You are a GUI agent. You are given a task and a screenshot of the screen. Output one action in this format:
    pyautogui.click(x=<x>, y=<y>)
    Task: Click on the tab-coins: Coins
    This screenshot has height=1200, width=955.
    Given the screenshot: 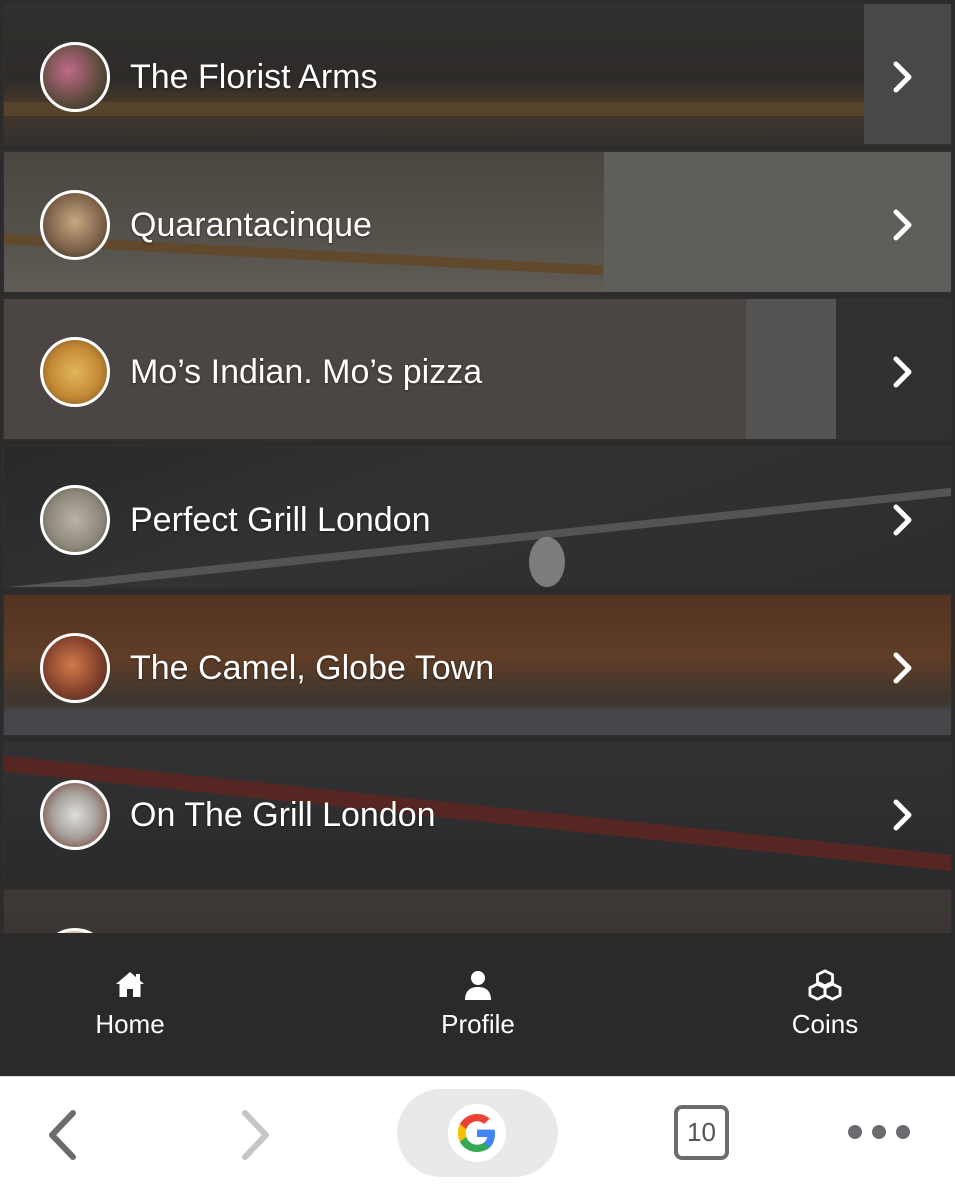 What is the action you would take?
    pyautogui.click(x=825, y=1004)
    